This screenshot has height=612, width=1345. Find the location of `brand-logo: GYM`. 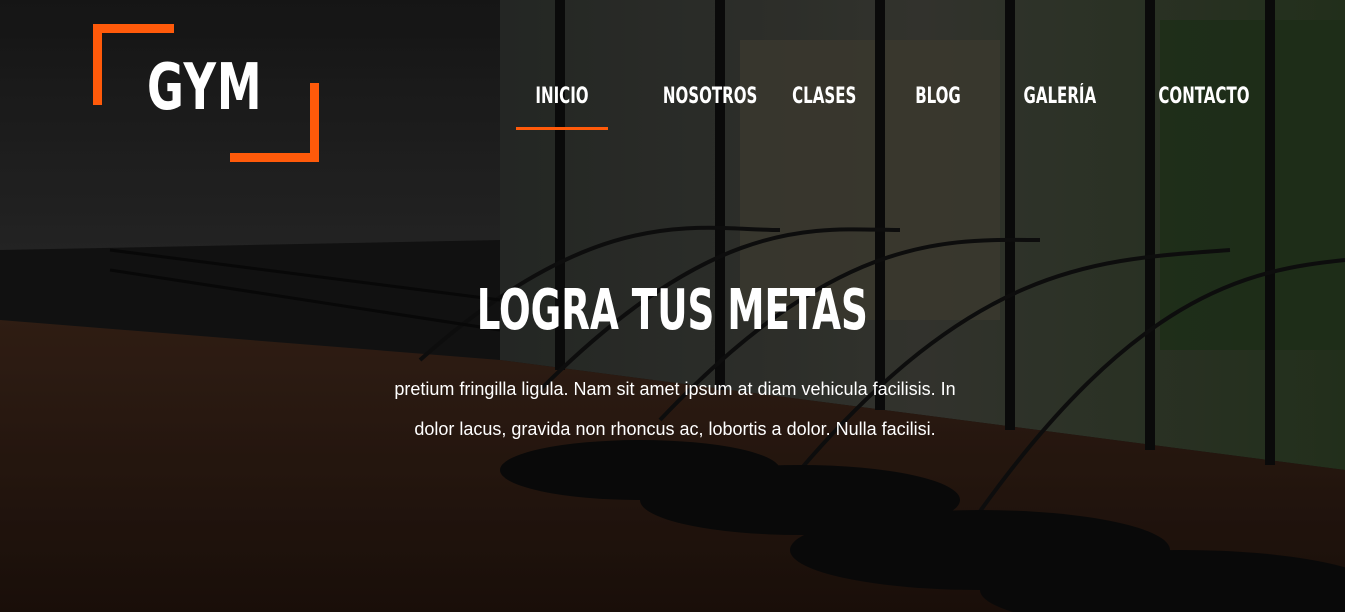

brand-logo: GYM is located at coordinates (206, 93).